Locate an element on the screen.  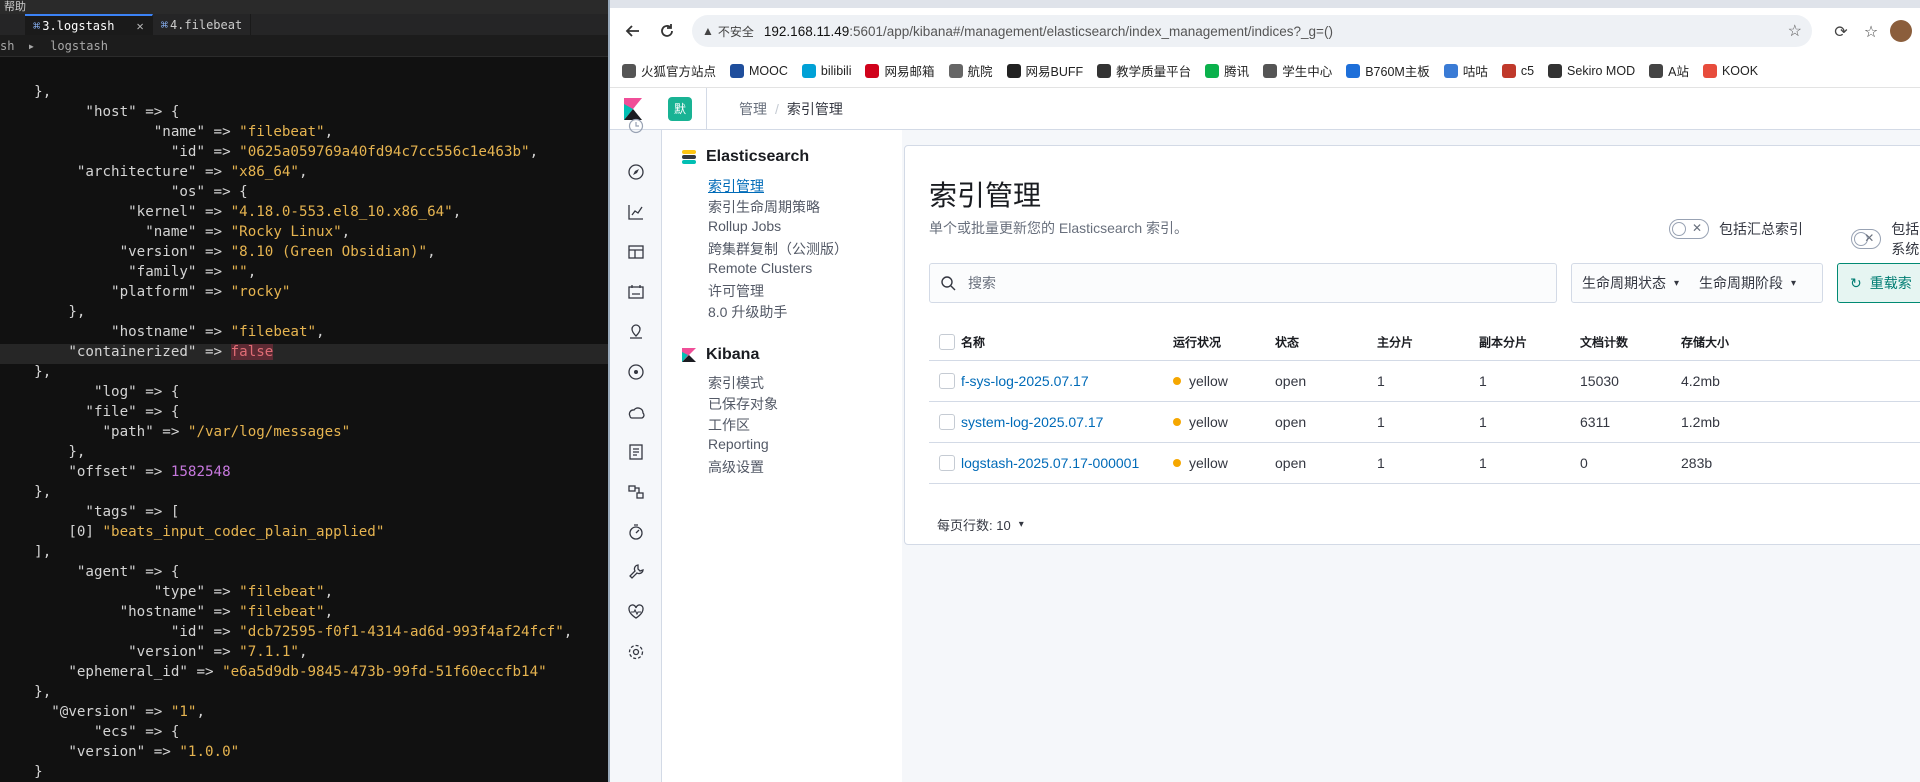
uptime-icon is located at coordinates (636, 532).